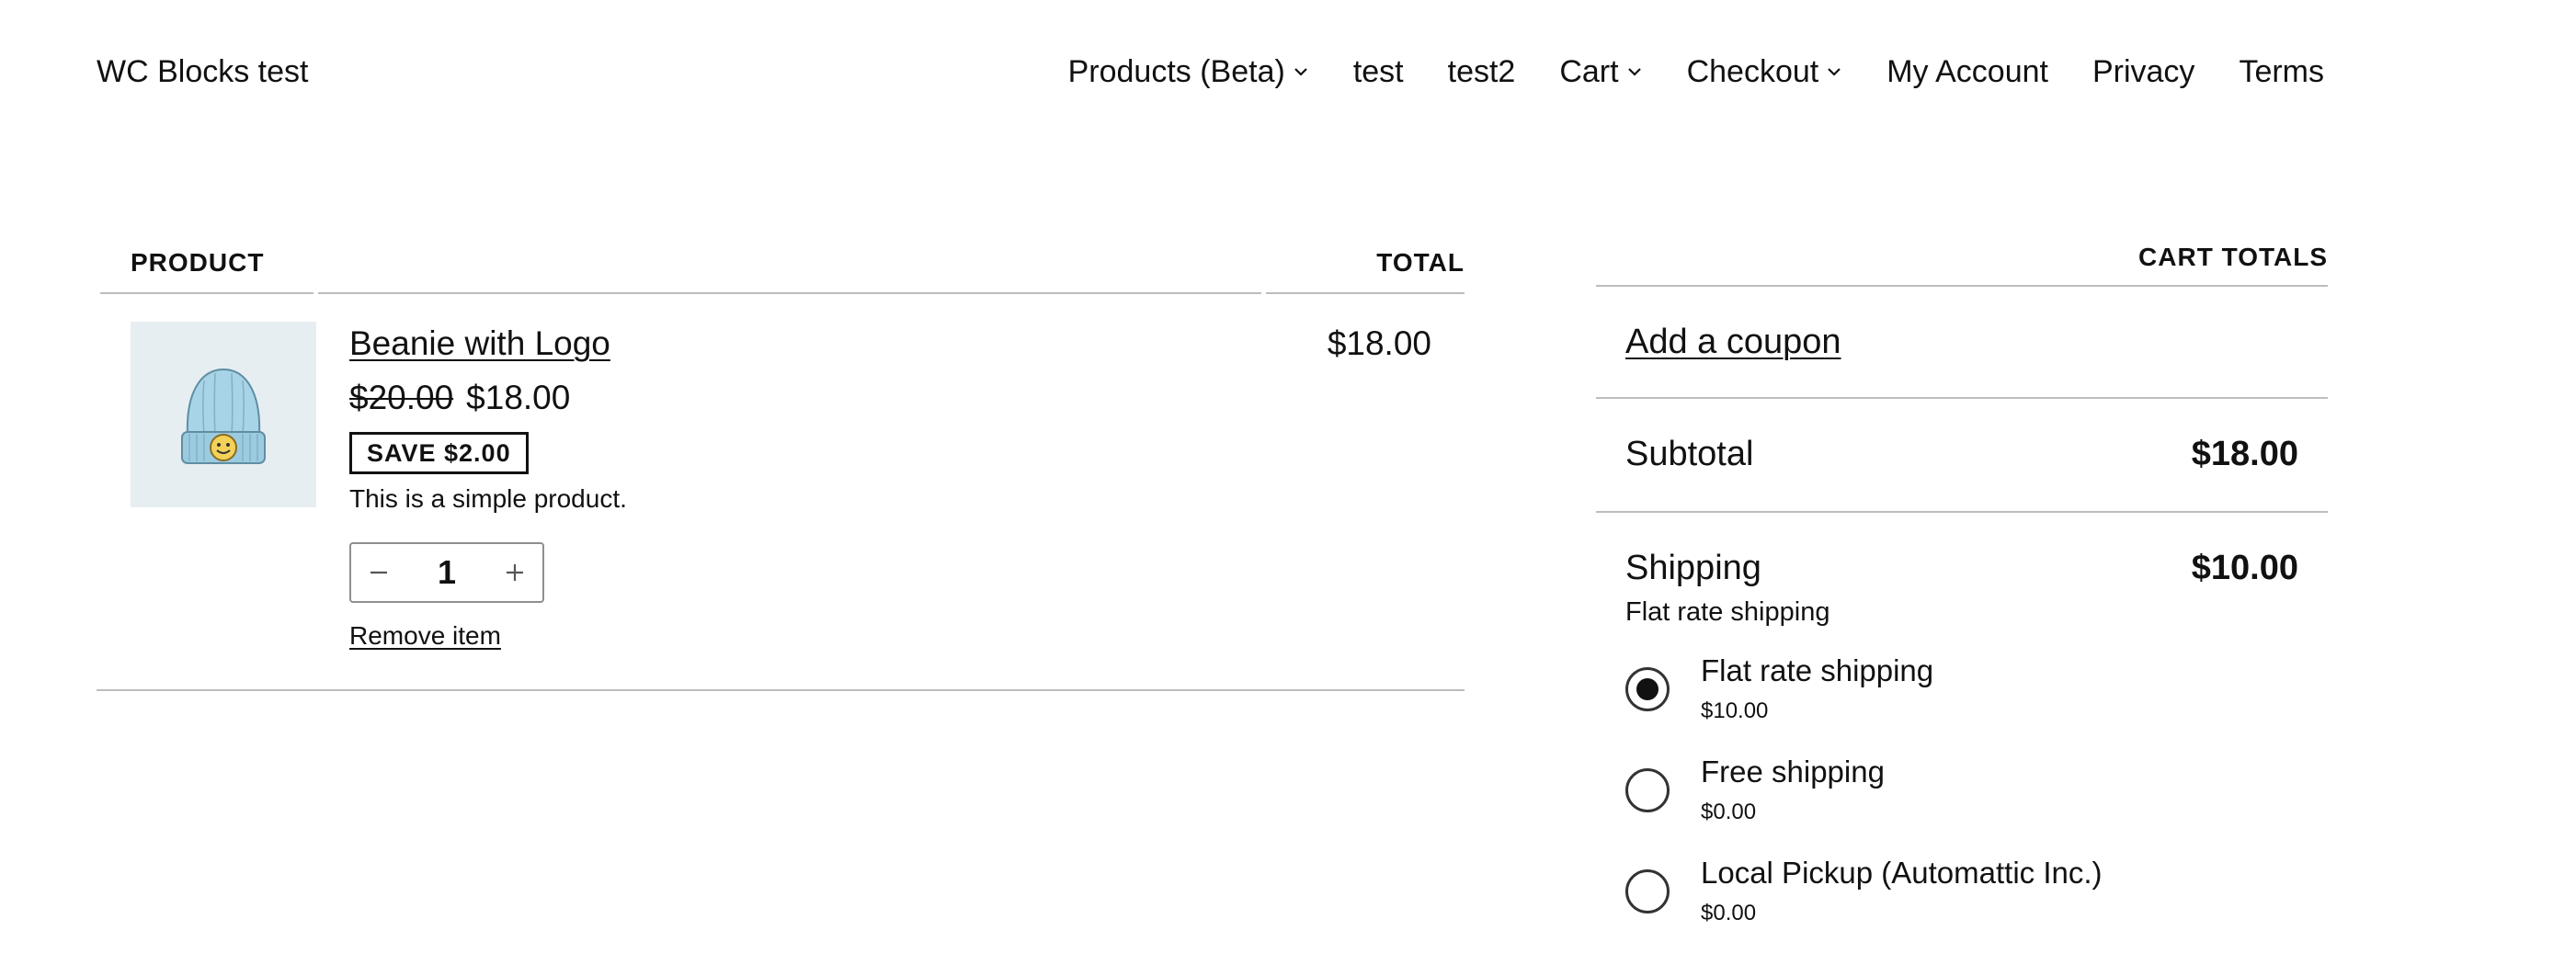  I want to click on quantity-stepper: 1, so click(446, 572).